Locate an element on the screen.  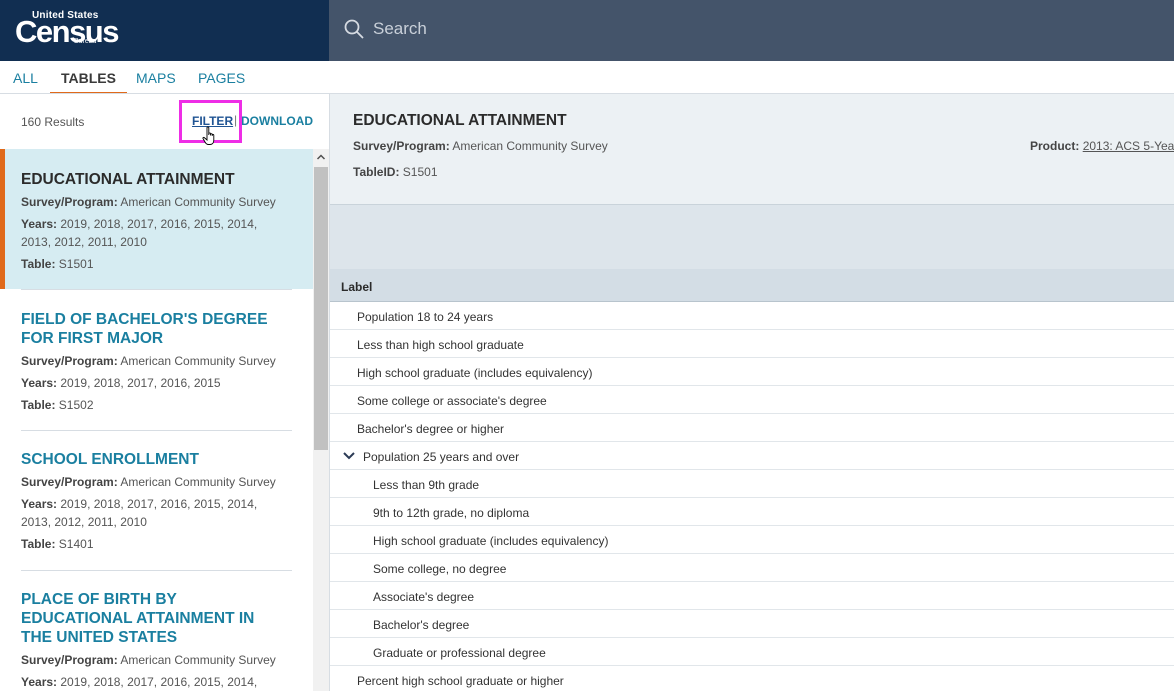
row-label: Bachelor's degree or higher is located at coordinates (431, 429).